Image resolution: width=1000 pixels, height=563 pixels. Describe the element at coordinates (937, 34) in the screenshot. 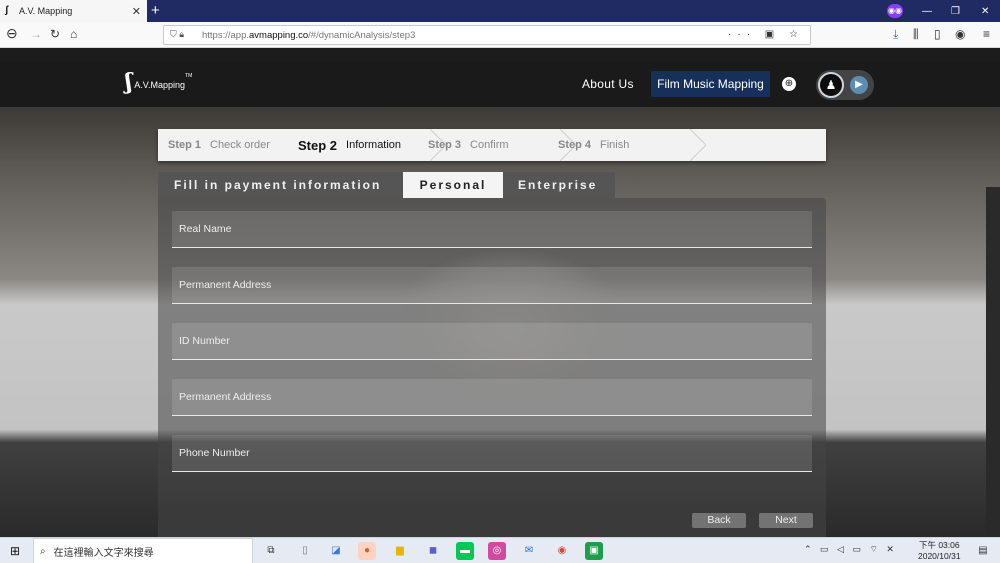

I see `sidebar-icon: ▯` at that location.